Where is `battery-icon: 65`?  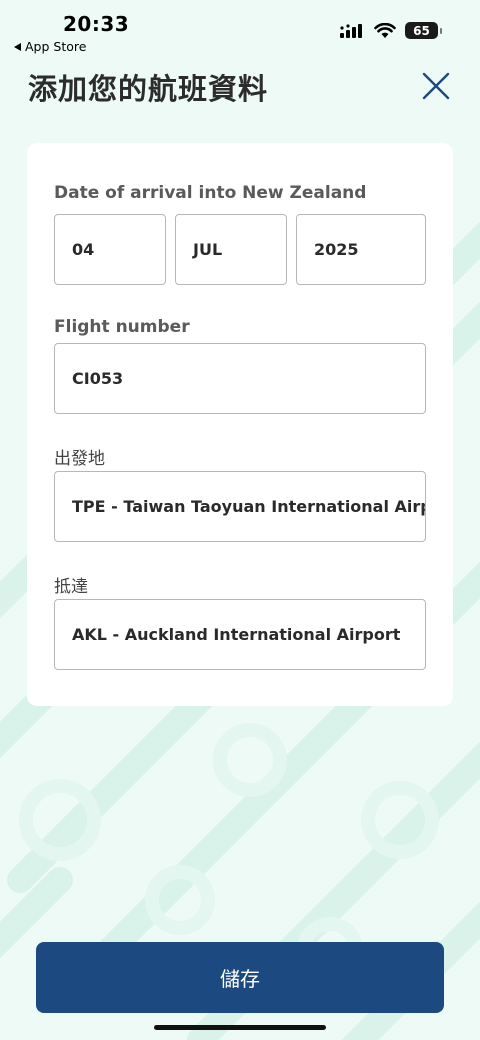 battery-icon: 65 is located at coordinates (423, 30).